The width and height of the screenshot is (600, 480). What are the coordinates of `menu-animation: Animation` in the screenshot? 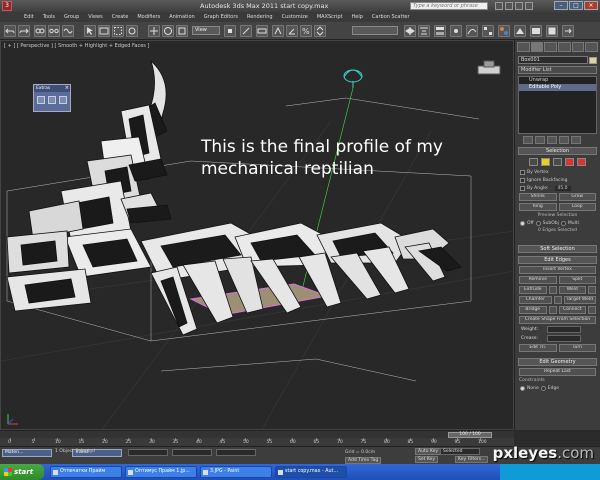 It's located at (182, 17).